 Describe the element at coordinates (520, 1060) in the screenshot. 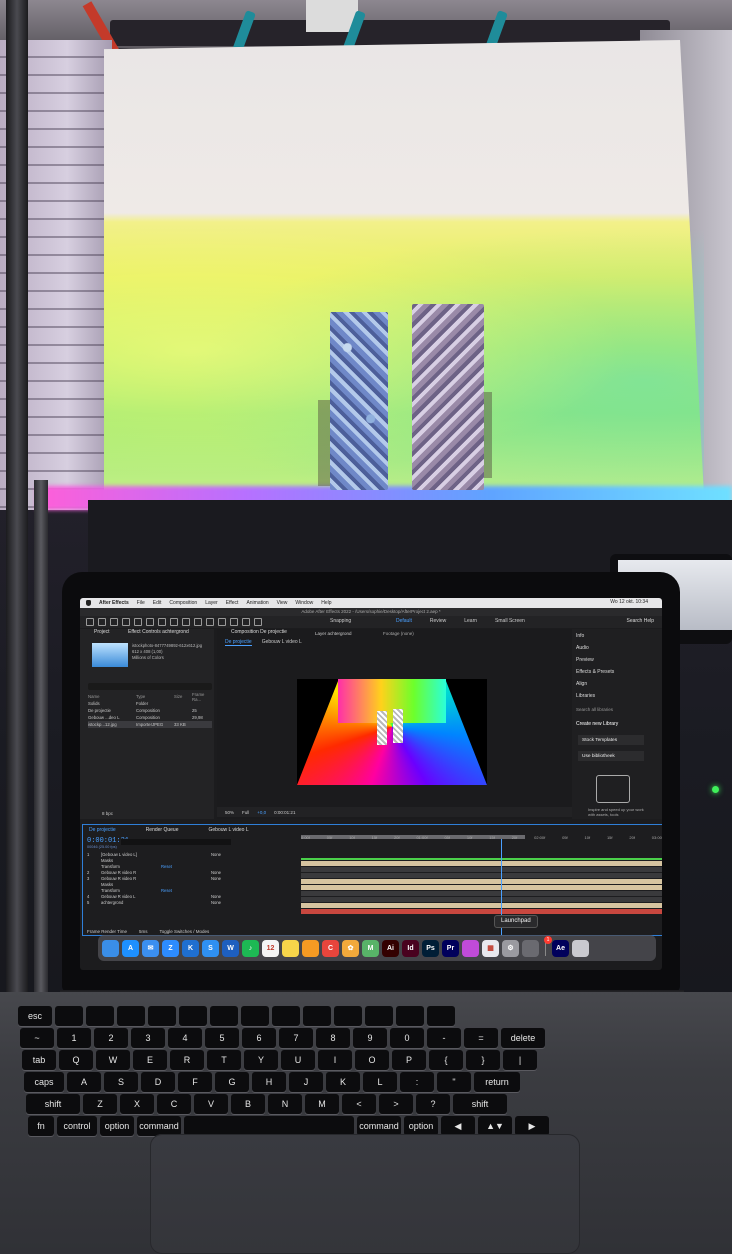

I see `keyboard-key: |` at that location.